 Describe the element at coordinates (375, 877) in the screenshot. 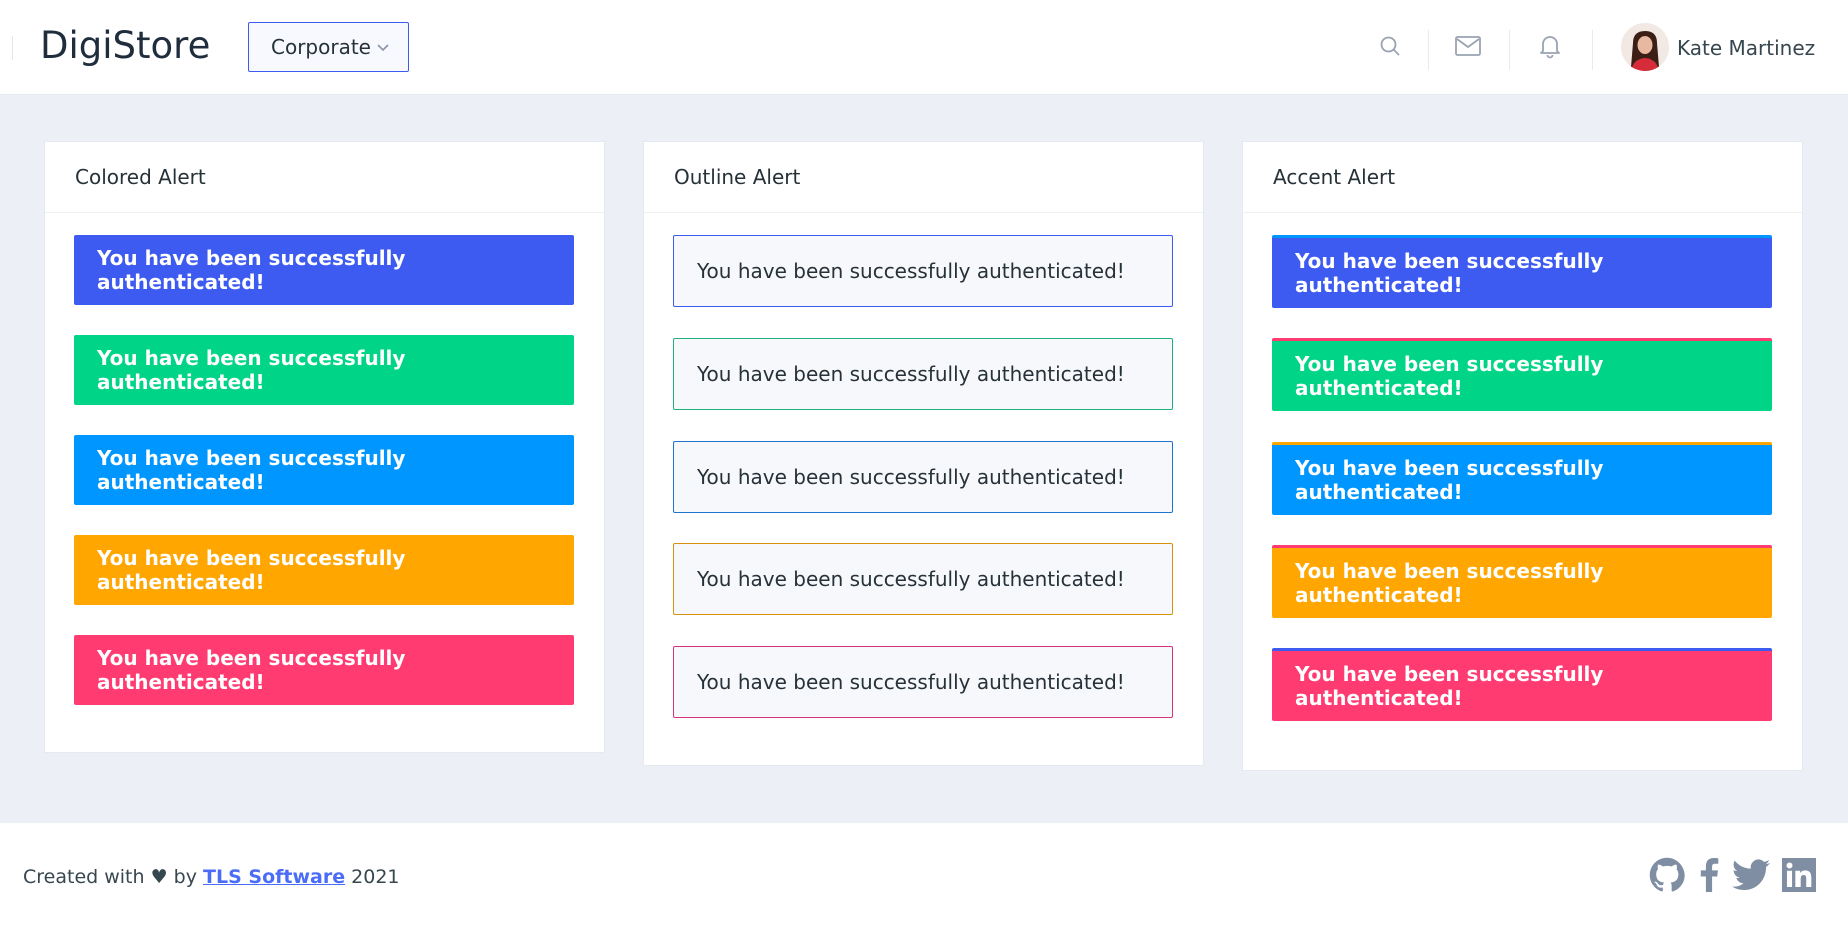

I see `credit-year: 2021` at that location.